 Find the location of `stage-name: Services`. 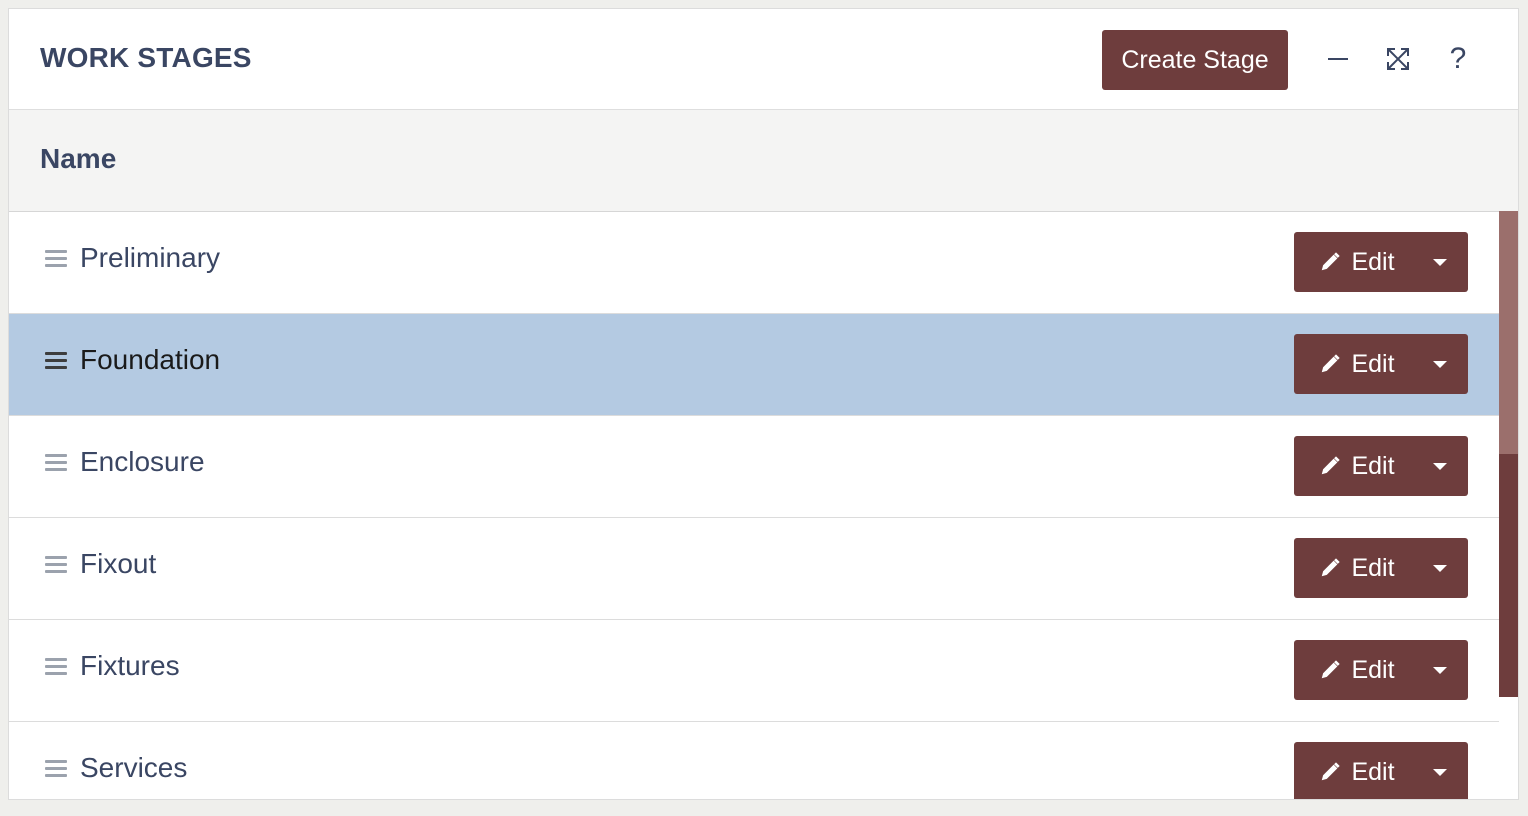

stage-name: Services is located at coordinates (134, 767).